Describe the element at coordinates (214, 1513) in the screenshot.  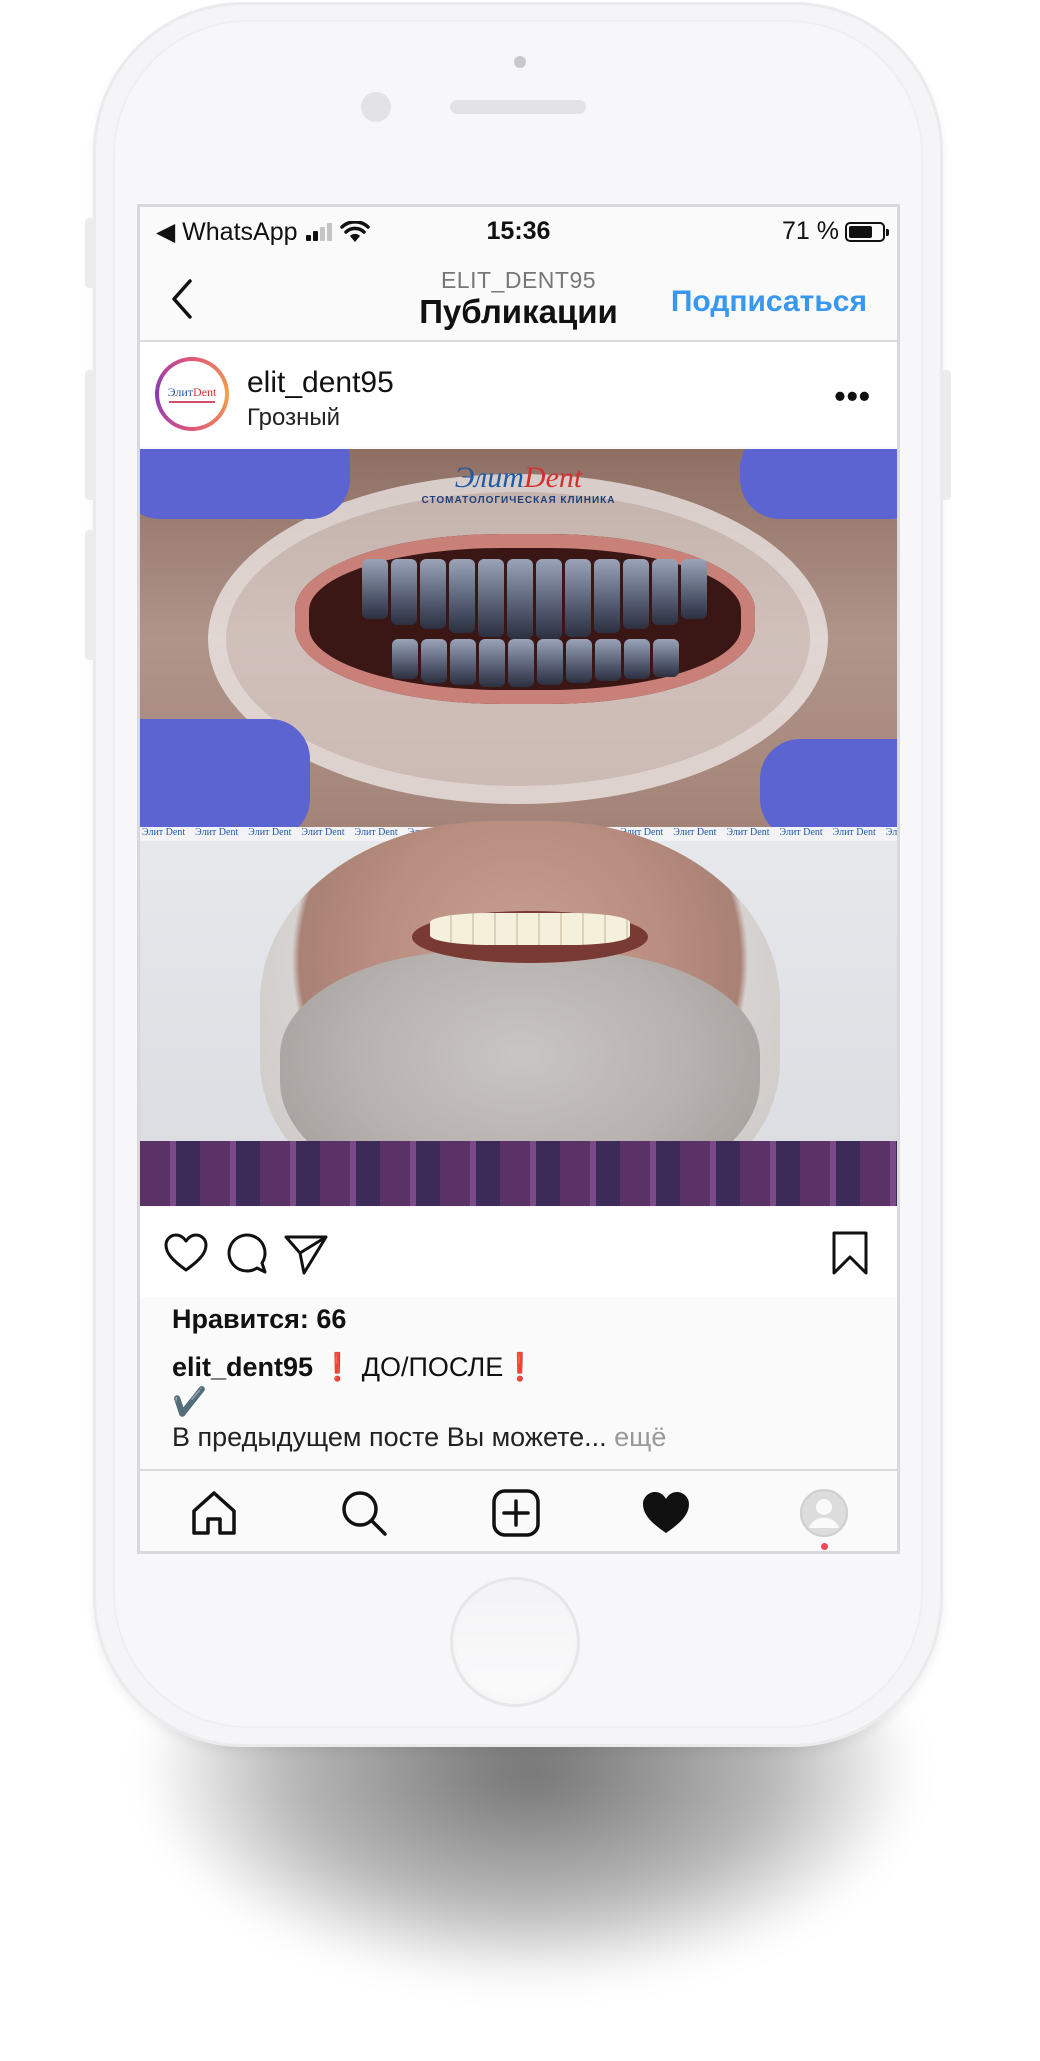
I see `home-icon` at that location.